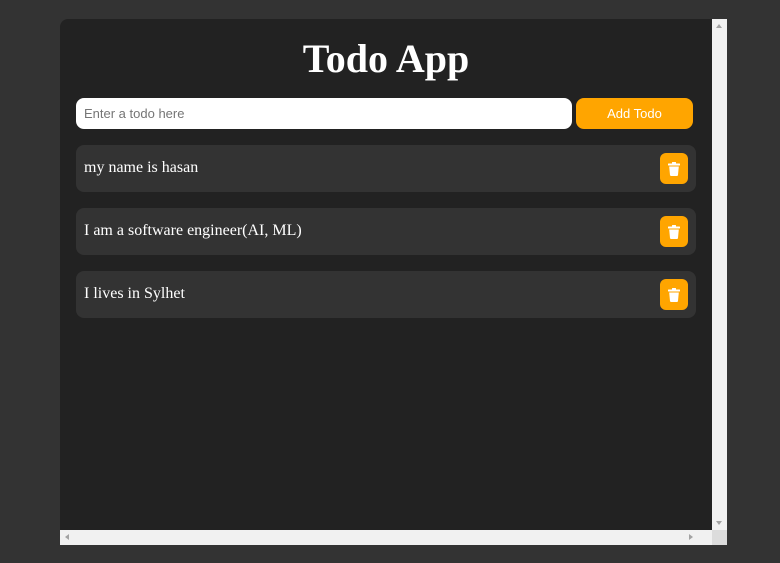 The height and width of the screenshot is (563, 780). I want to click on scroll-right-arrow-icon, so click(691, 537).